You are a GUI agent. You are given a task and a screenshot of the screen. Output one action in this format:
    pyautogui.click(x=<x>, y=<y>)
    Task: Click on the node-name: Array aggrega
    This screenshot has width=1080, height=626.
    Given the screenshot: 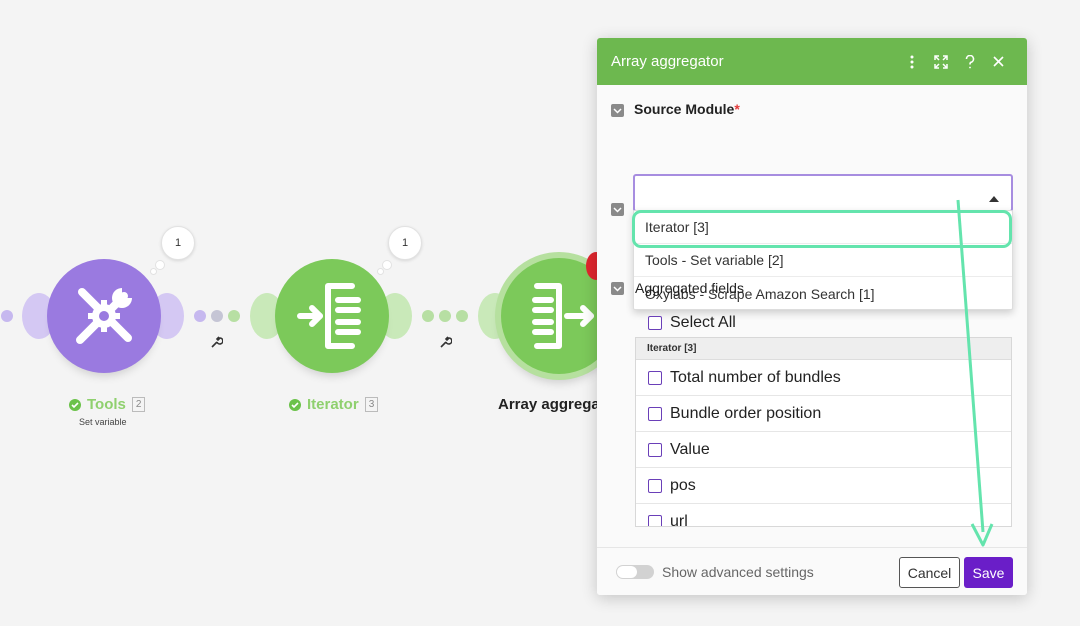 What is the action you would take?
    pyautogui.click(x=549, y=404)
    